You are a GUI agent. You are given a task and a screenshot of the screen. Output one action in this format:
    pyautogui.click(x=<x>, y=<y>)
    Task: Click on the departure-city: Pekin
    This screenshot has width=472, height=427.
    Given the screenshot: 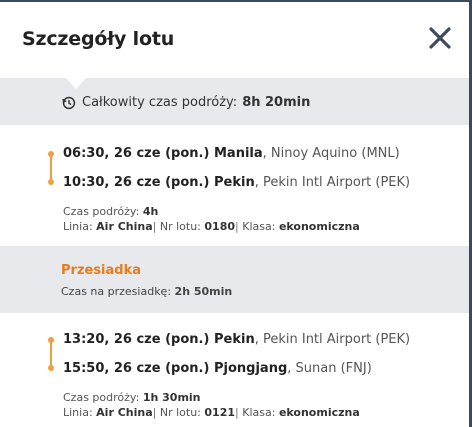 What is the action you would take?
    pyautogui.click(x=234, y=339)
    